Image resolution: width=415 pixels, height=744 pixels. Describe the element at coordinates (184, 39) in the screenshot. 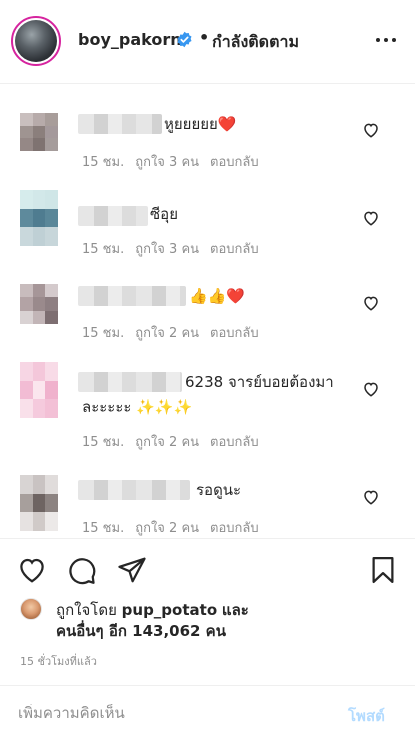

I see `verified-badge-icon` at that location.